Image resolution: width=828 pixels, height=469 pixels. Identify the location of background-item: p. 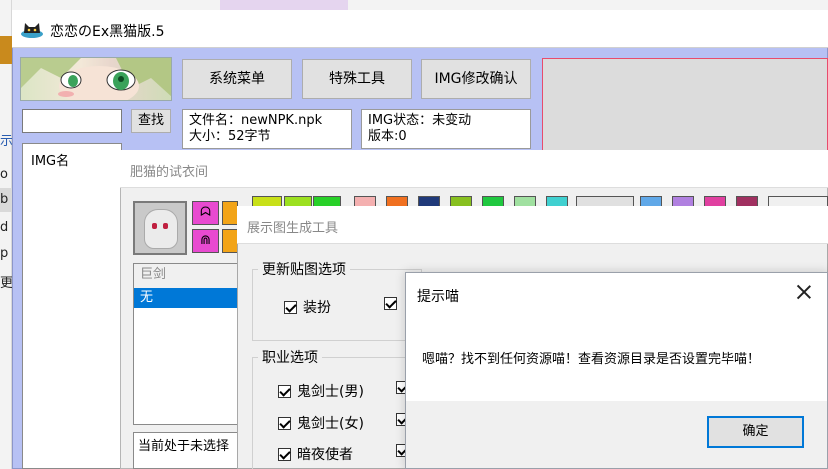
(6, 253).